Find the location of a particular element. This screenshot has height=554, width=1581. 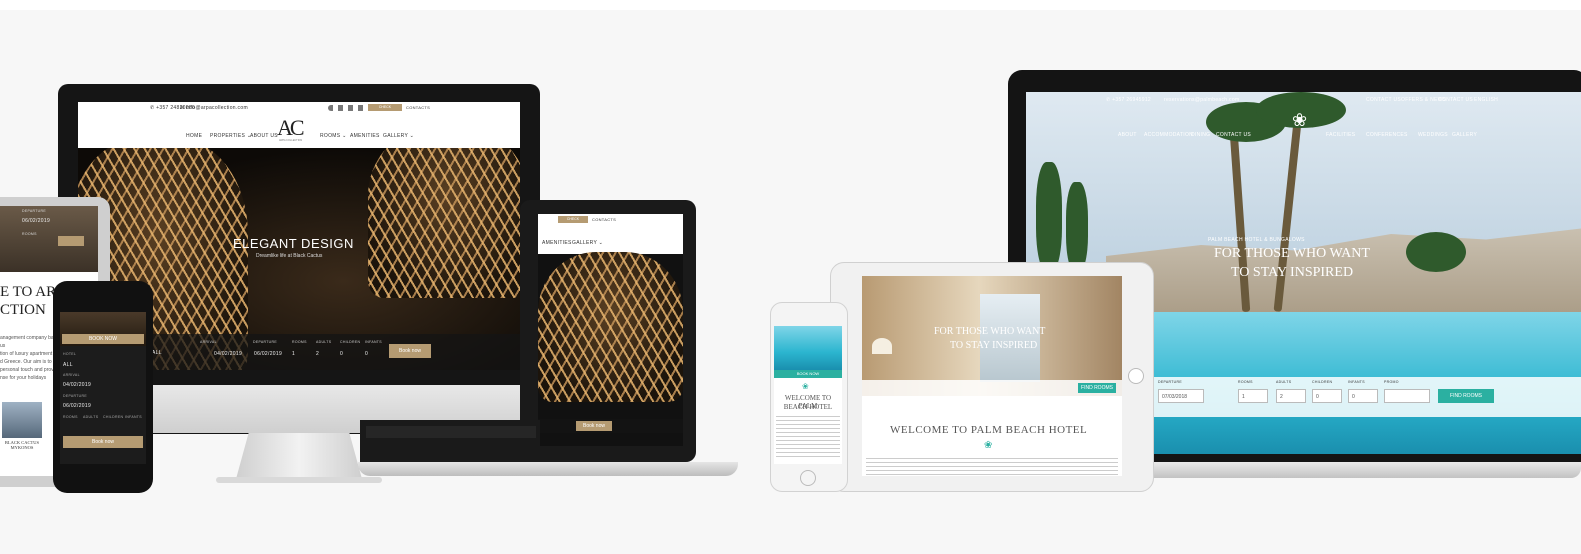

palm-phone-banner: BOOK NOW is located at coordinates (808, 374).